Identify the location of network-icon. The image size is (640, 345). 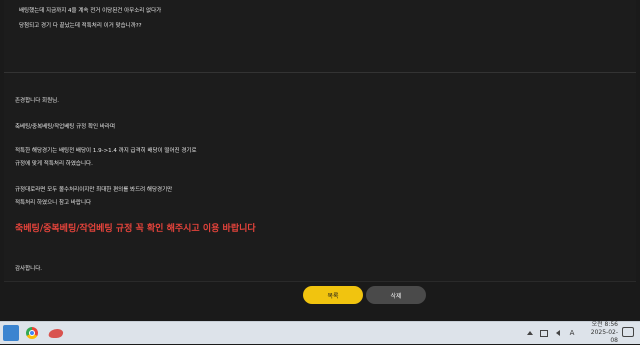
(544, 333).